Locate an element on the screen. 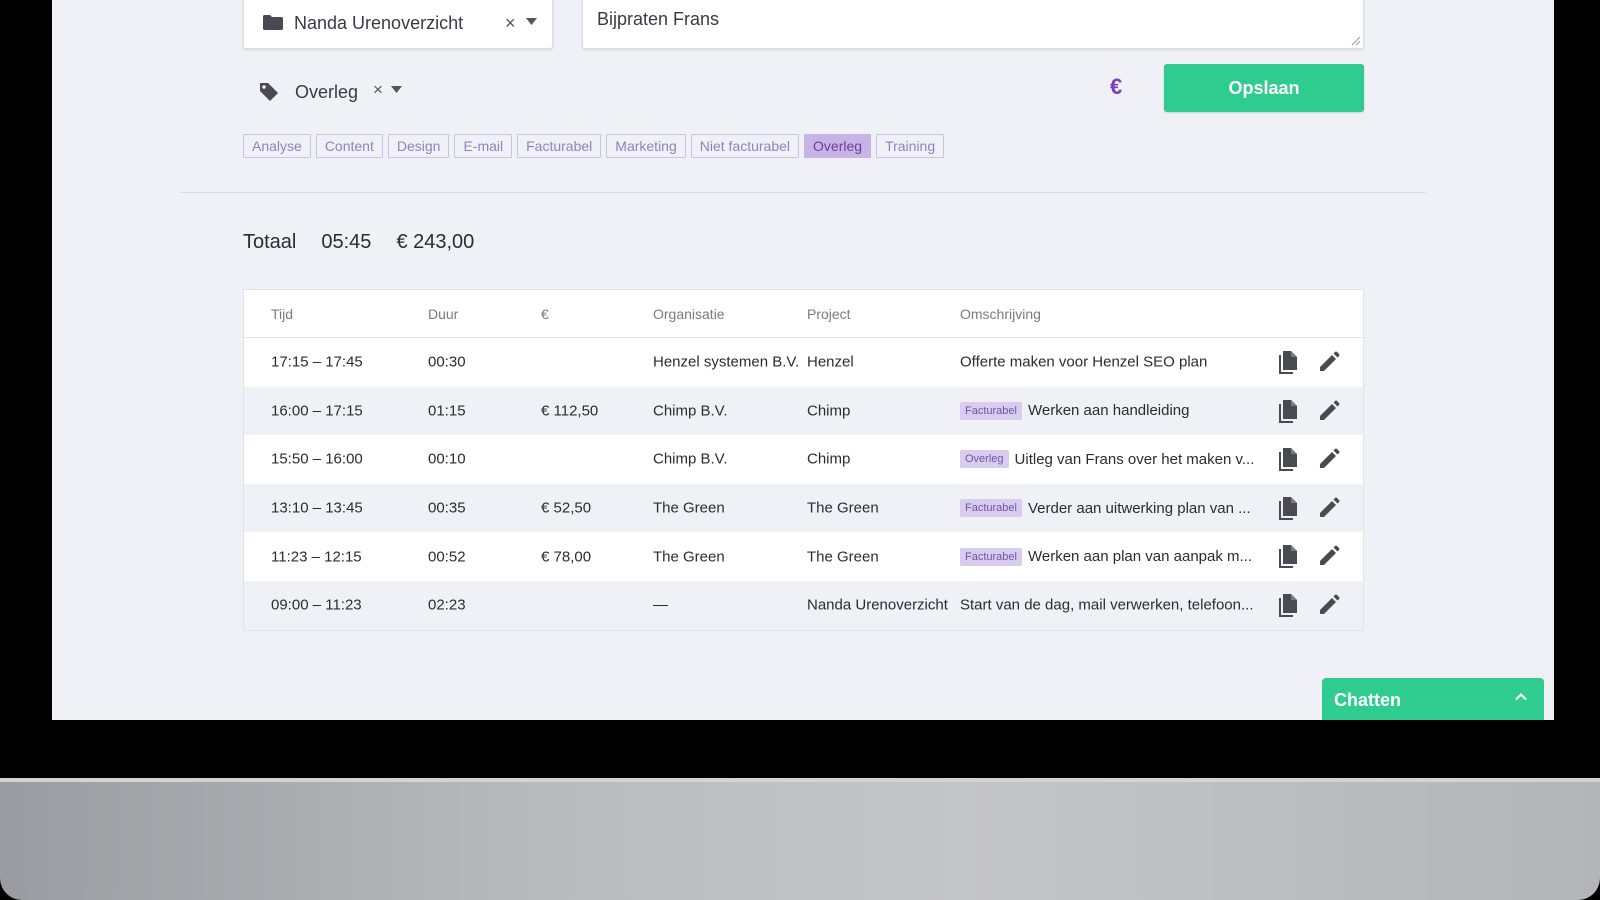 The width and height of the screenshot is (1600, 900). cell-duration: 01:15 is located at coordinates (447, 411).